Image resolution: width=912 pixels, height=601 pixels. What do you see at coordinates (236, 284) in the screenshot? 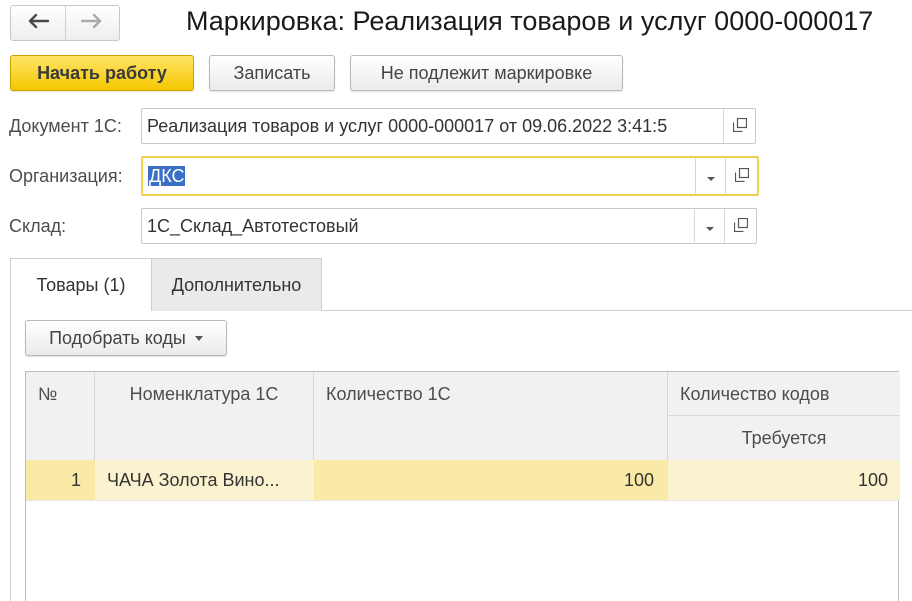
I see `tab-additional: Дополнительно` at bounding box center [236, 284].